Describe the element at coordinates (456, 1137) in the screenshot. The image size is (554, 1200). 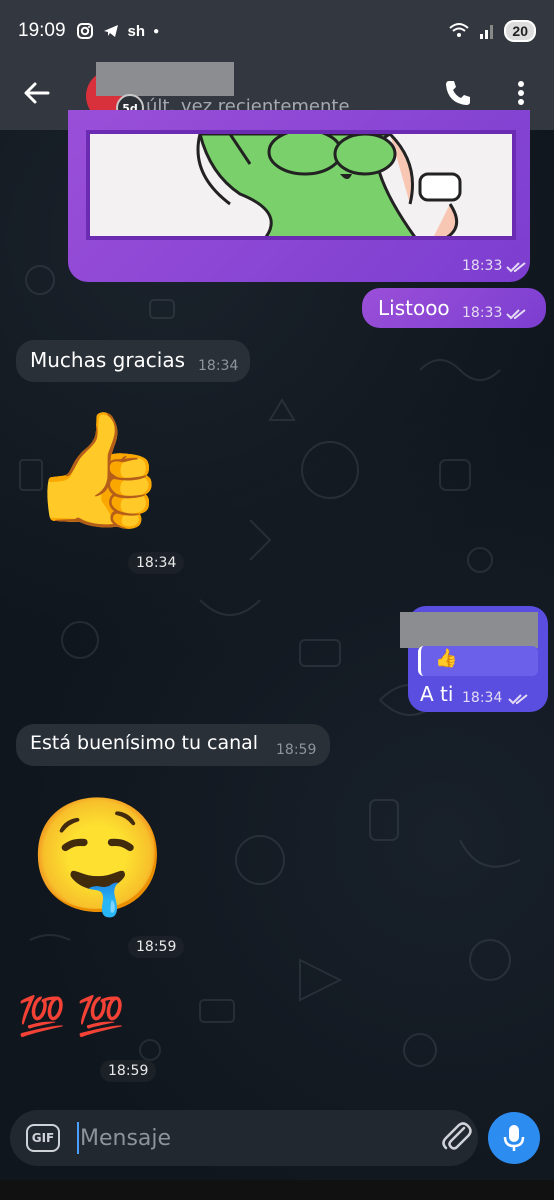
I see `paperclip-icon` at that location.